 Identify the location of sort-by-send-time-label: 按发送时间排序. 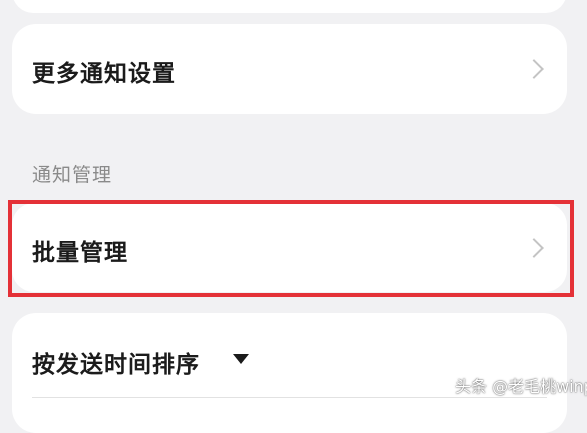
(116, 365).